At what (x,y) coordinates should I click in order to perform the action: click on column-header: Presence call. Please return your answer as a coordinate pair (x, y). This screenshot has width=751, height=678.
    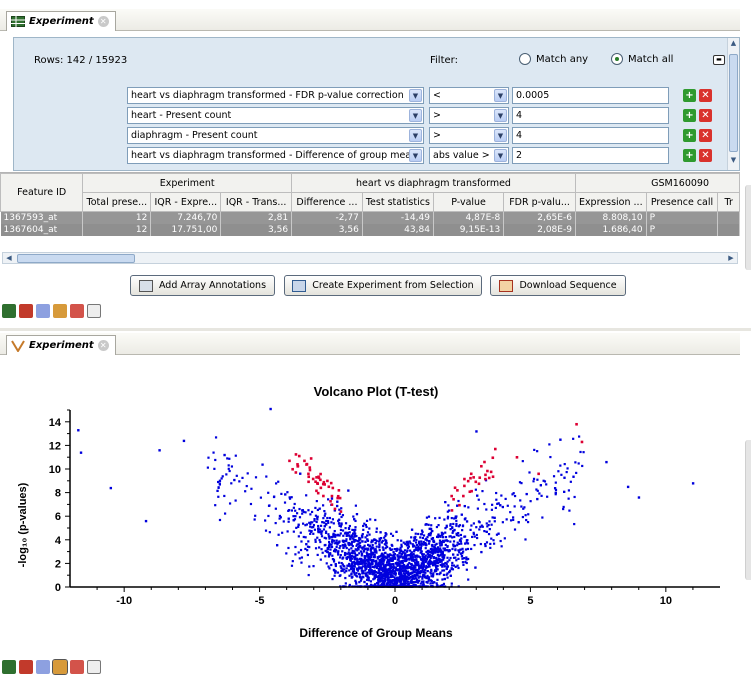
    Looking at the image, I should click on (682, 202).